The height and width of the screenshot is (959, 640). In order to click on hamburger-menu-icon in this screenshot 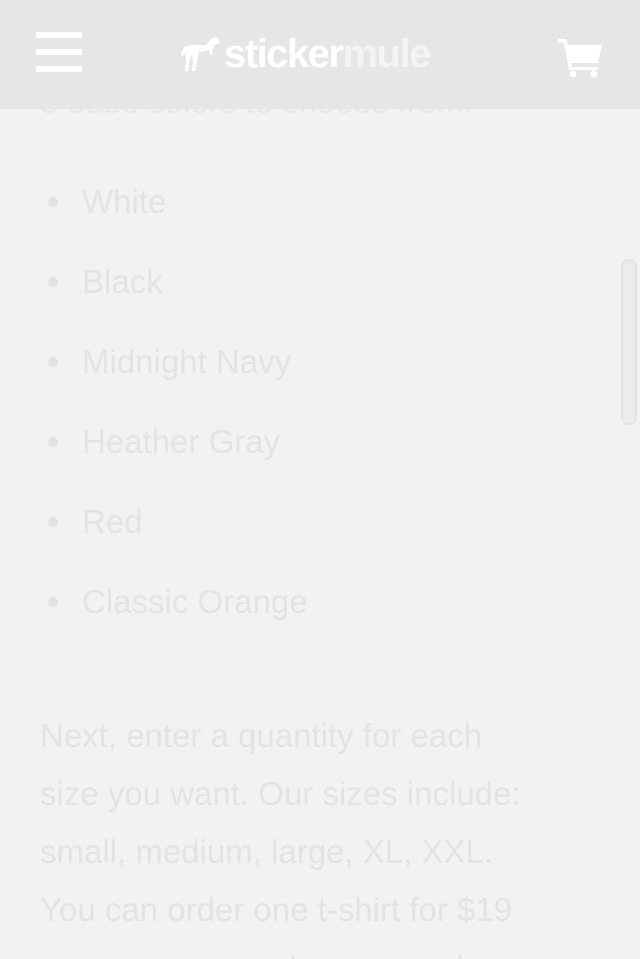, I will do `click(59, 53)`.